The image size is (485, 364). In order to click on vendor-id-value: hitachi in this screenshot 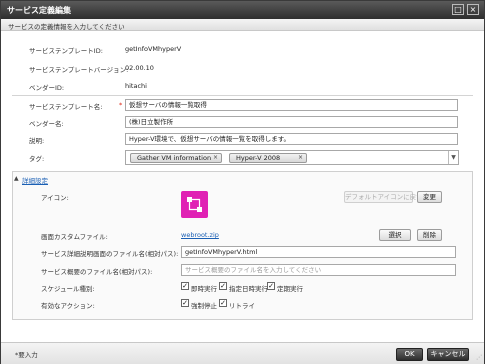, I will do `click(136, 86)`.